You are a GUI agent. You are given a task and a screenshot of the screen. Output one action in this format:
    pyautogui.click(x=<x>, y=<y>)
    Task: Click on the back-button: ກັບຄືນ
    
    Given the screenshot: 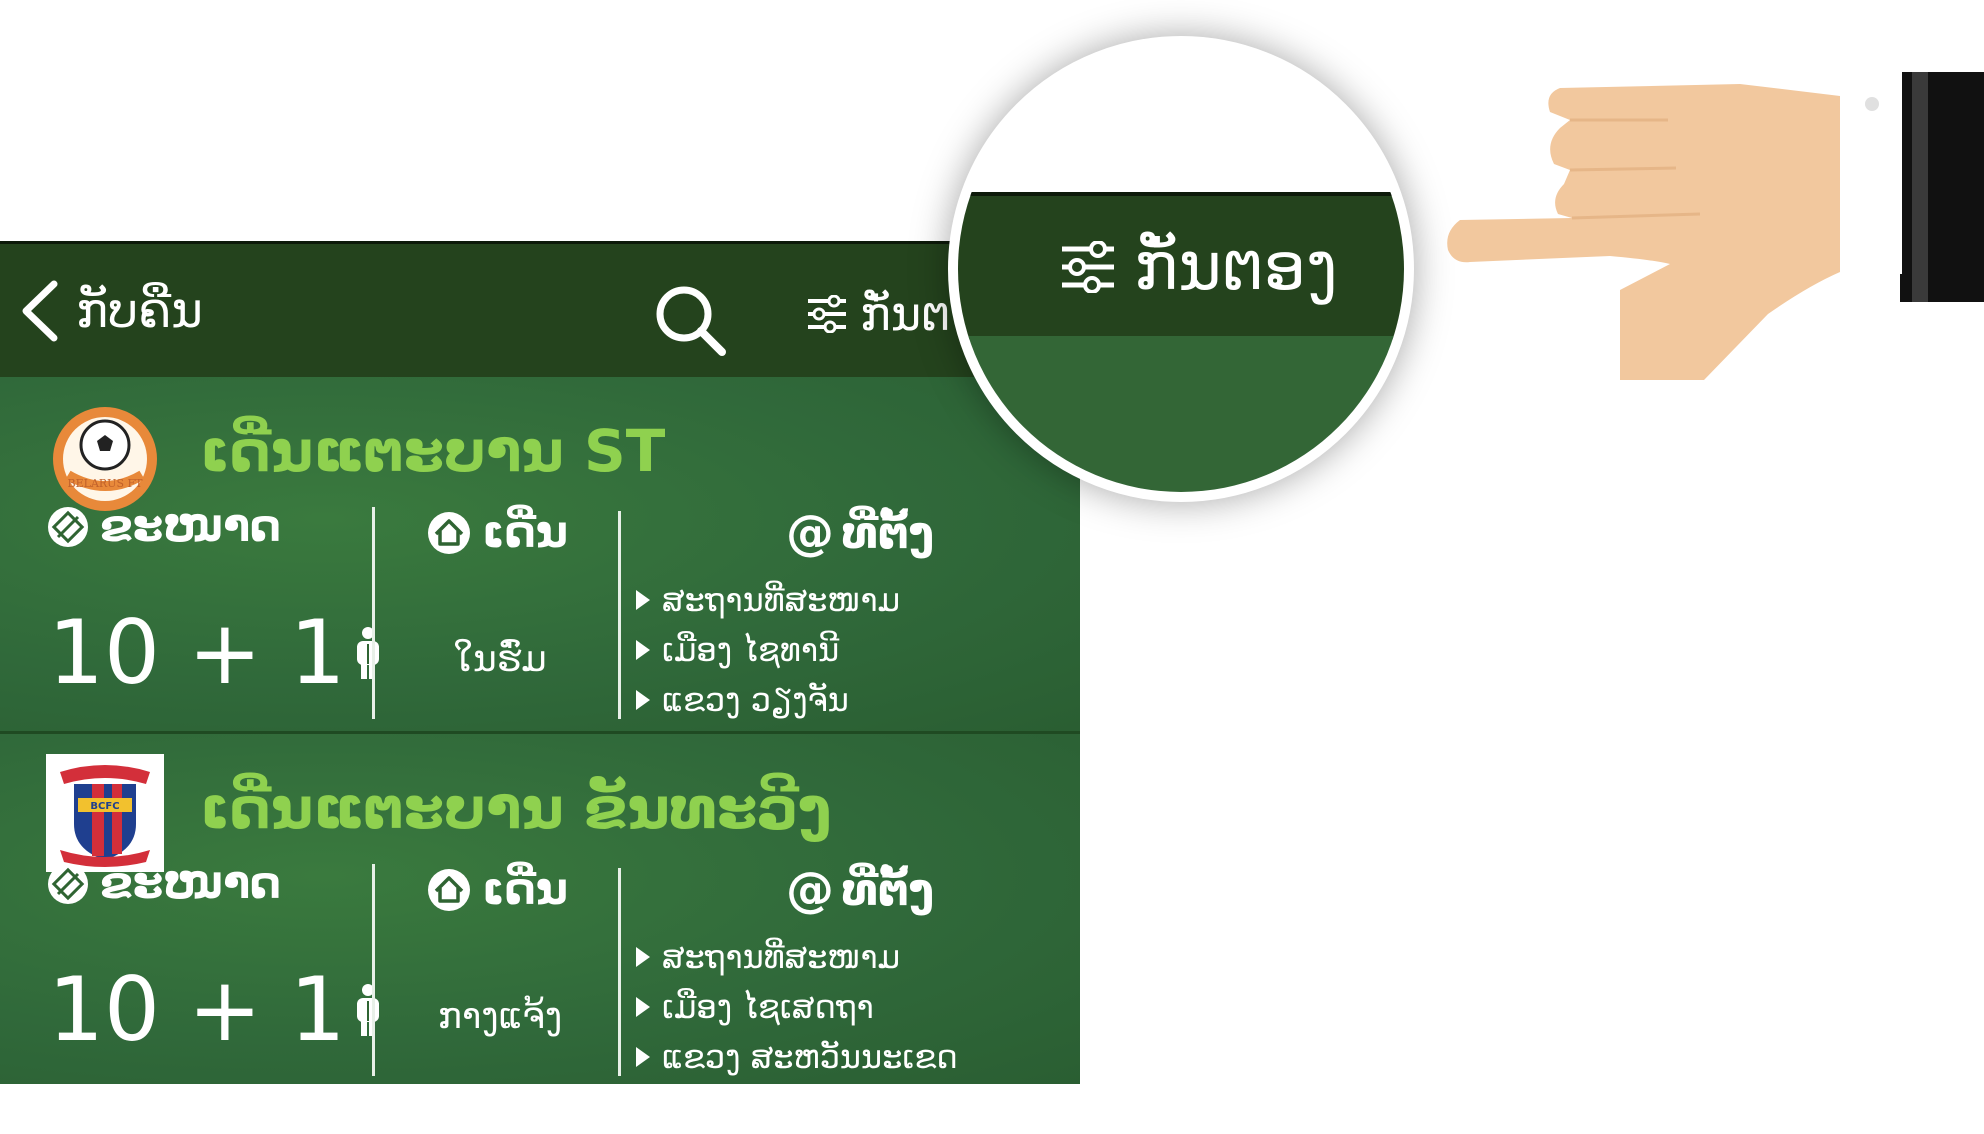 What is the action you would take?
    pyautogui.click(x=110, y=311)
    